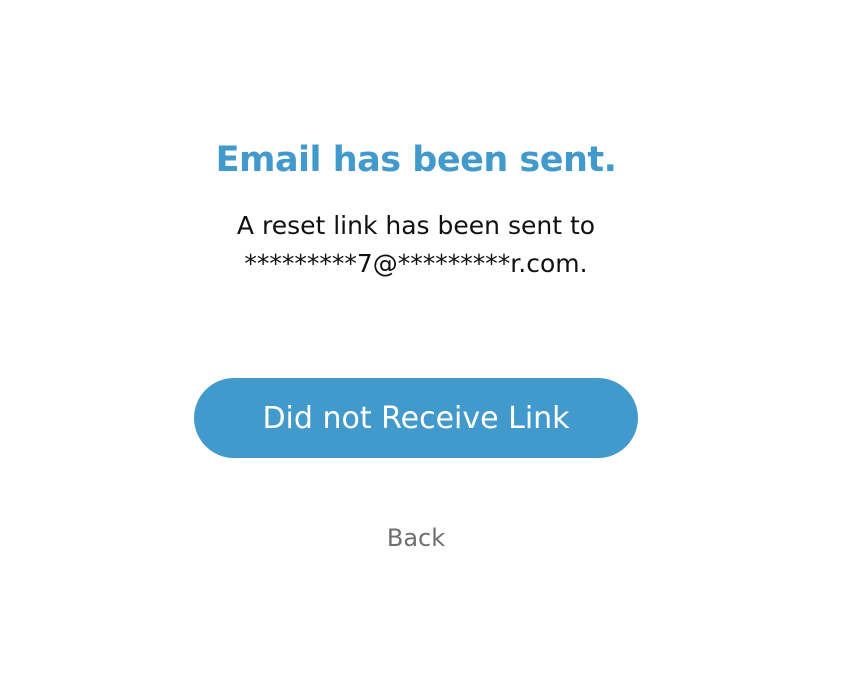 The width and height of the screenshot is (854, 684). I want to click on page-title: Email has been sent., so click(416, 160).